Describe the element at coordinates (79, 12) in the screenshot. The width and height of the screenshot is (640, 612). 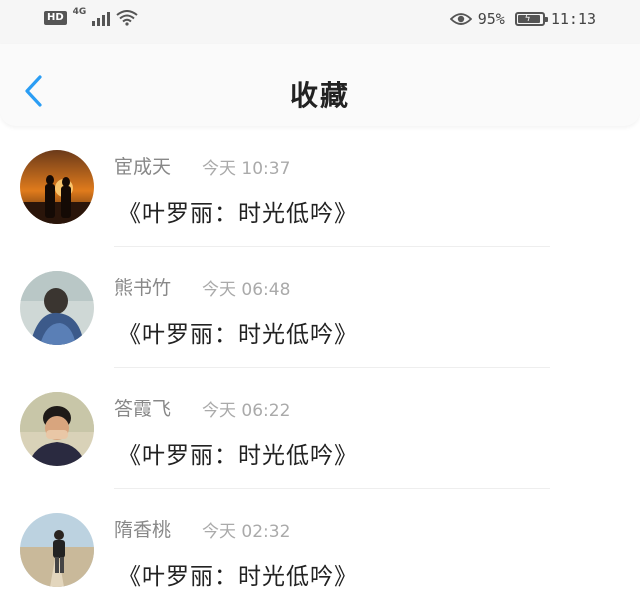
I see `network-type: 4G` at that location.